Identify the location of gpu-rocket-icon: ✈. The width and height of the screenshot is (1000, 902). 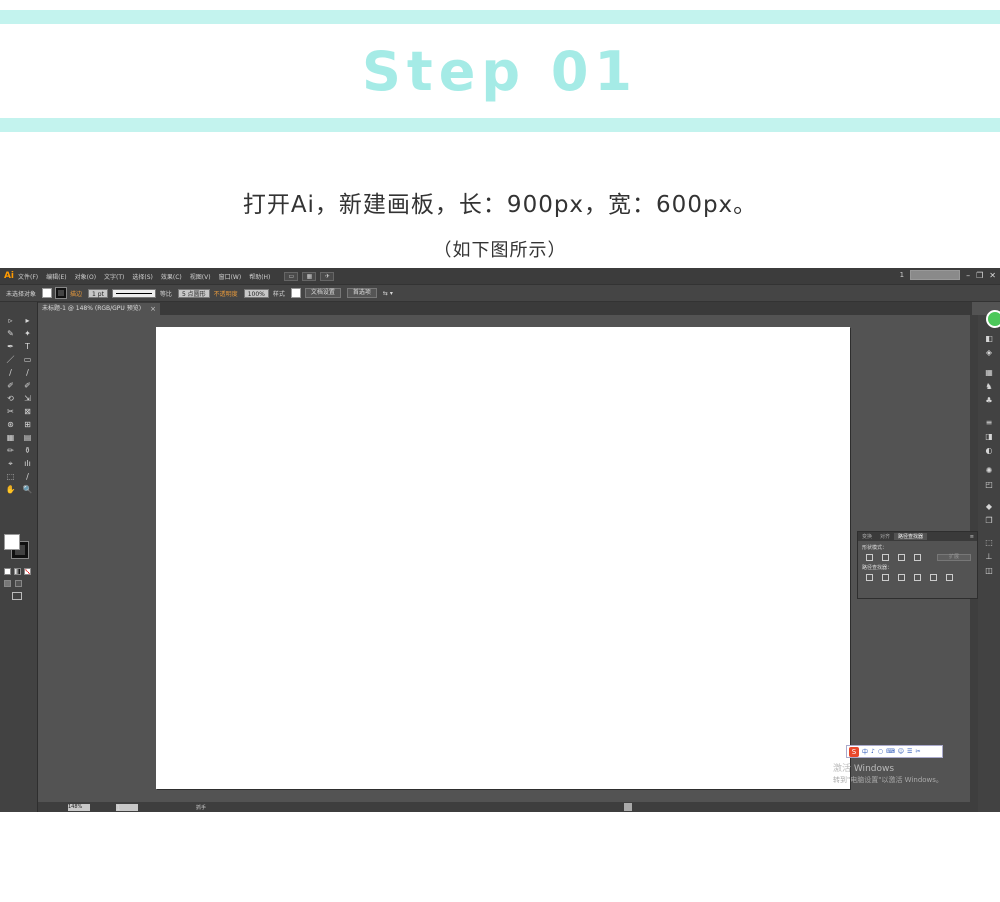
(327, 276).